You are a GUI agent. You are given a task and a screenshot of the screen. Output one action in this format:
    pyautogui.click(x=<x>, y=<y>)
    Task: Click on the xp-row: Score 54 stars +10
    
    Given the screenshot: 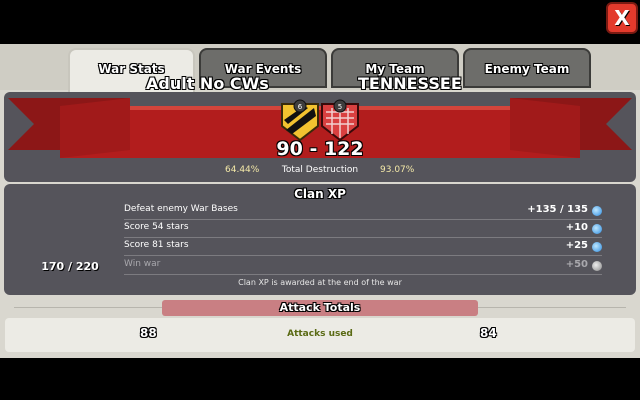 What is the action you would take?
    pyautogui.click(x=363, y=229)
    